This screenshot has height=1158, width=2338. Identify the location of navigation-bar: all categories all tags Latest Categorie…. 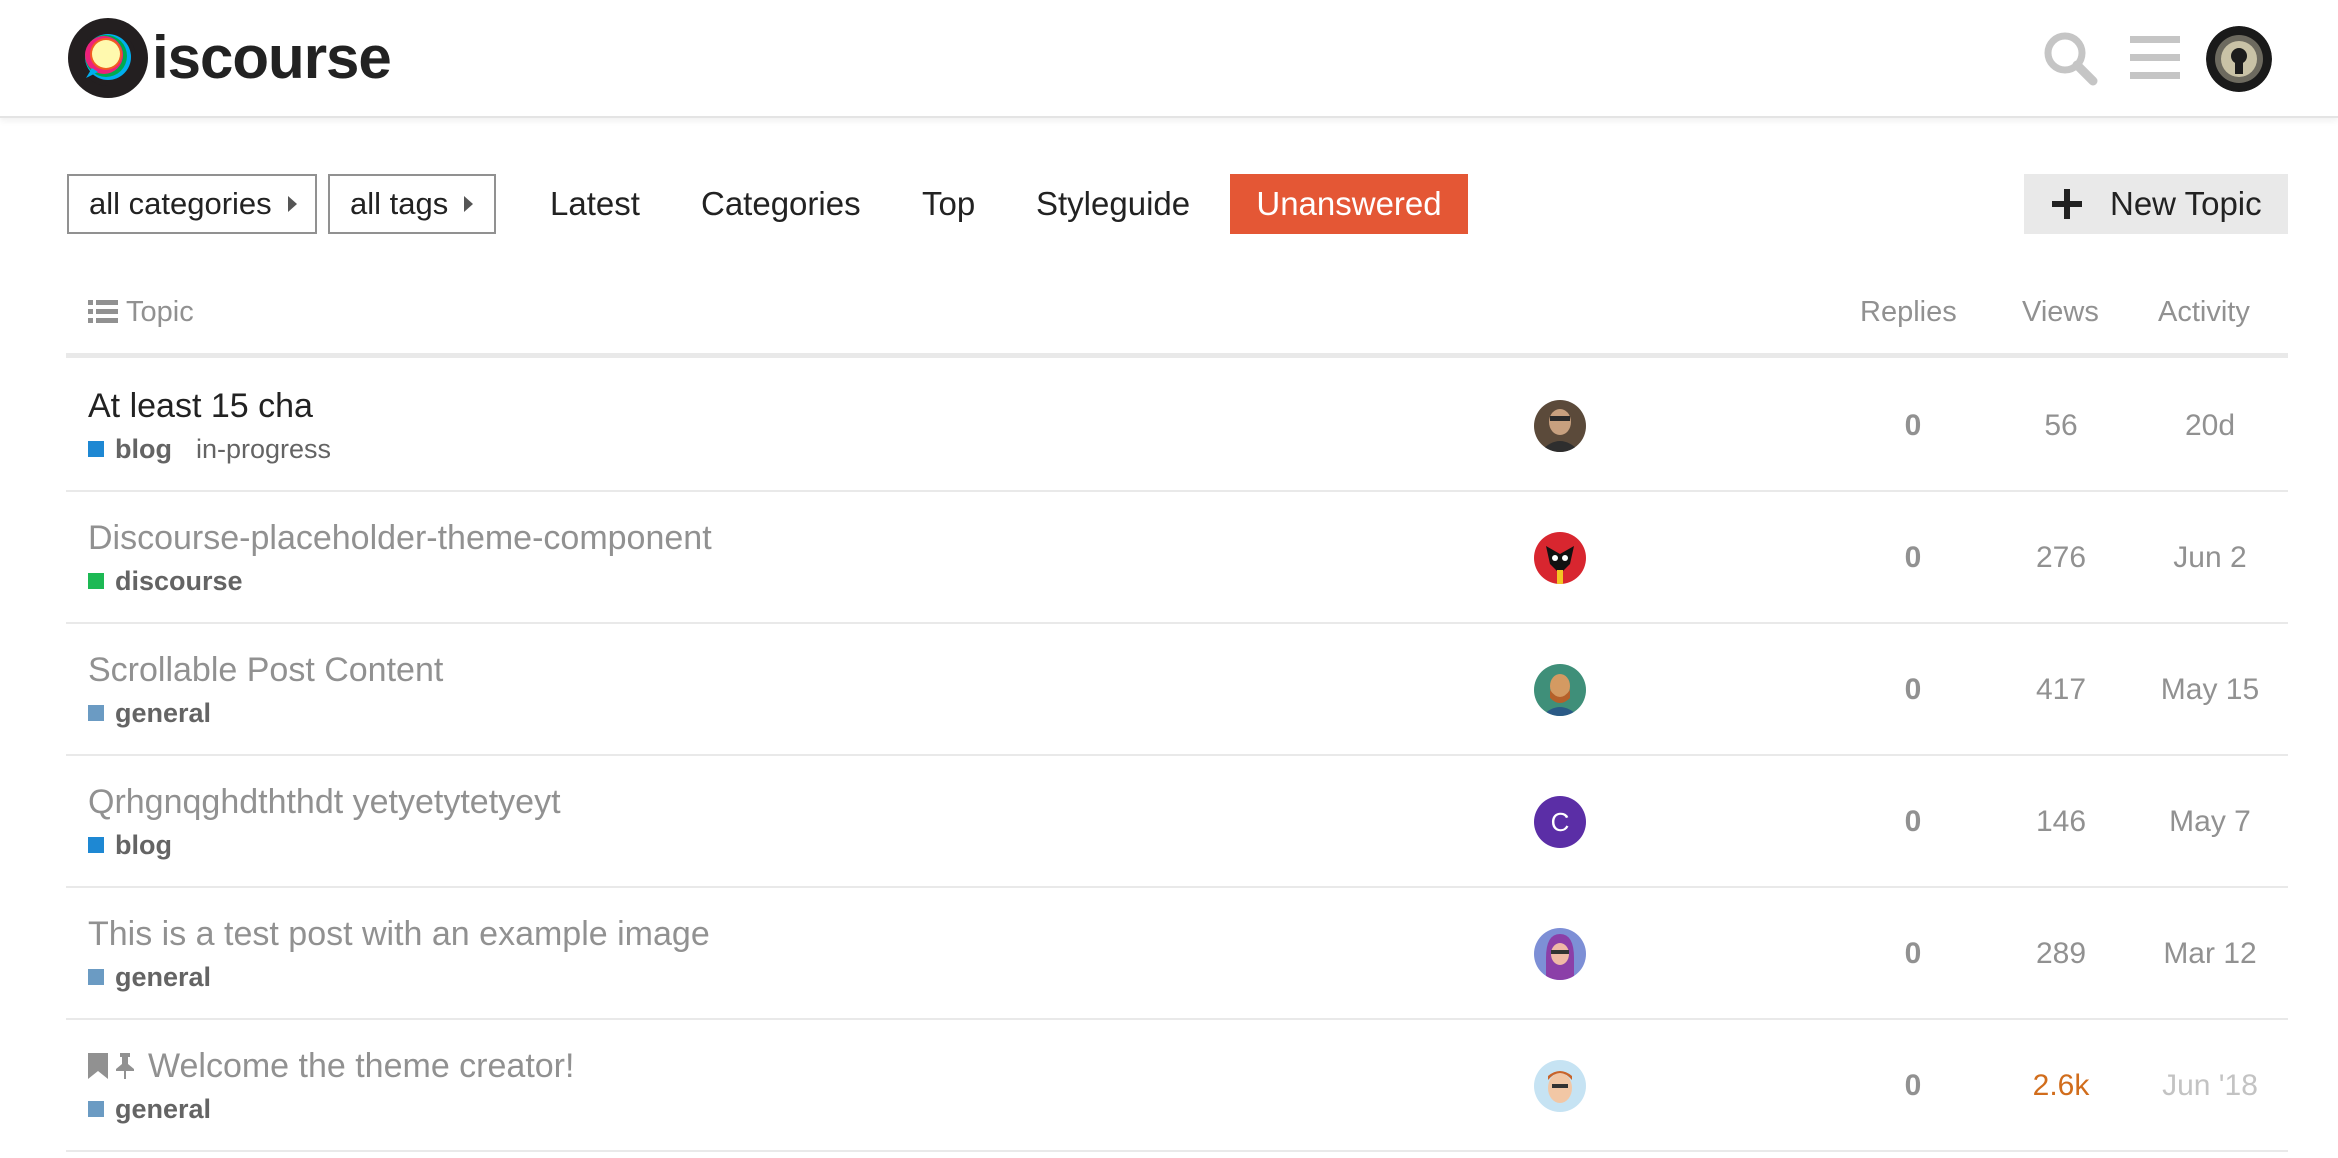
(1169, 204).